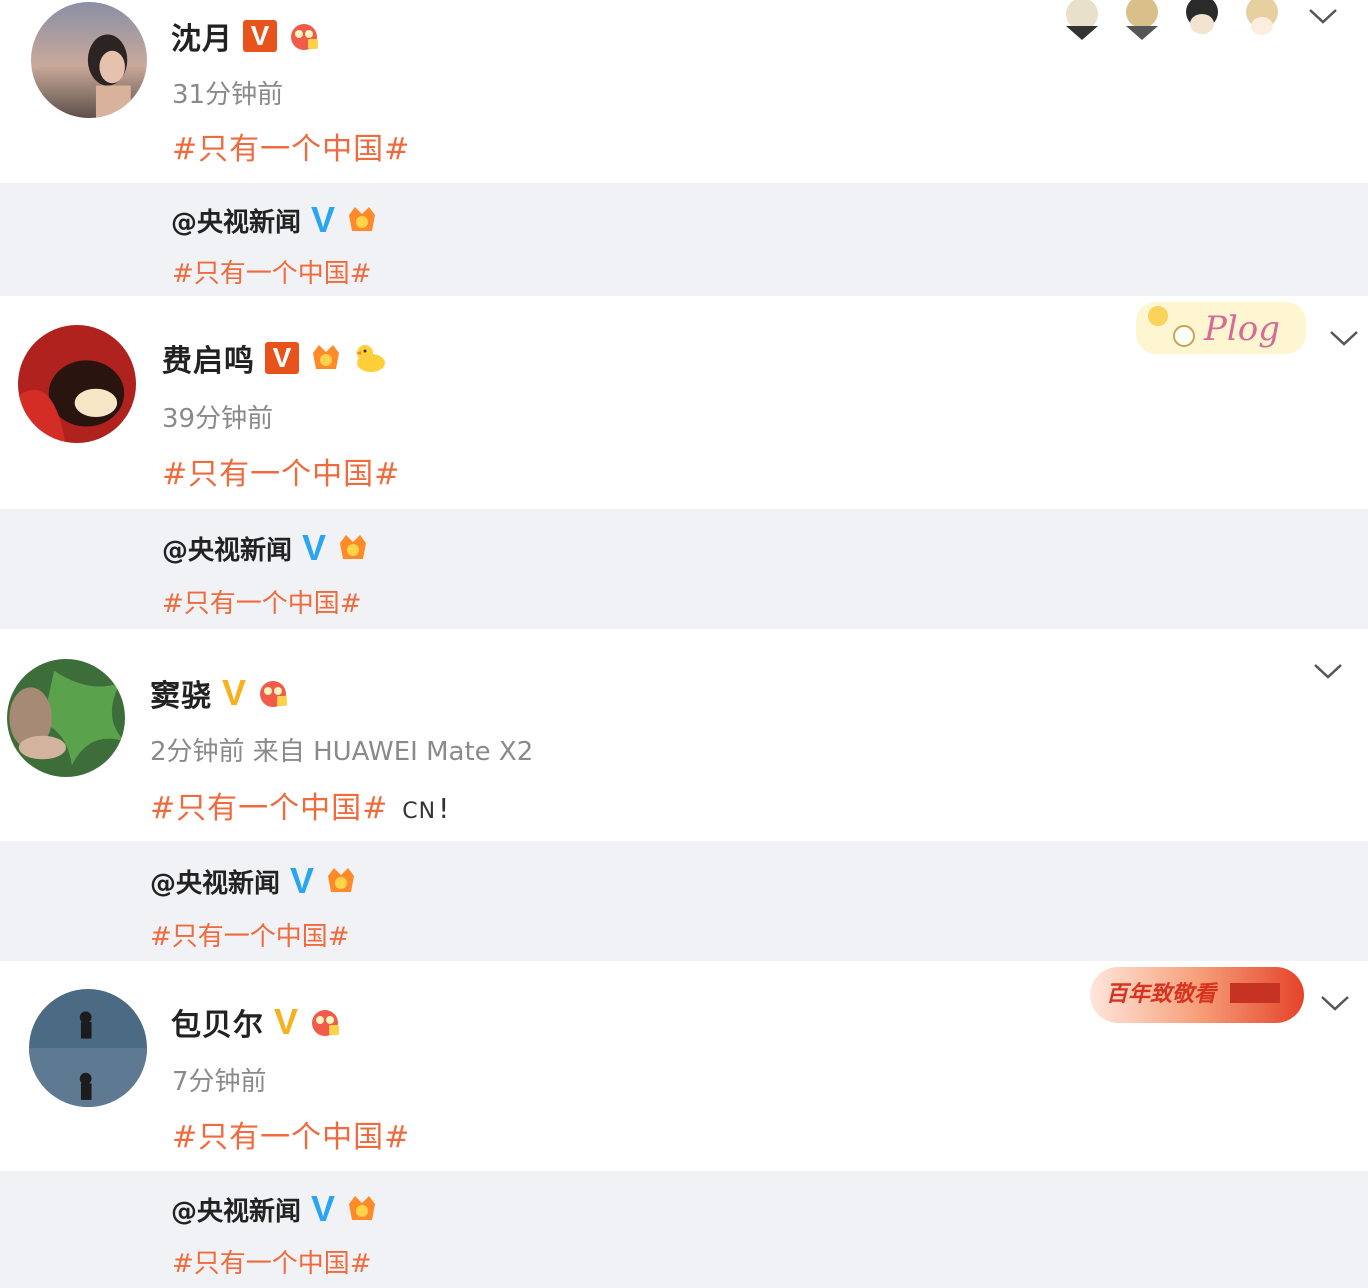  Describe the element at coordinates (1162, 994) in the screenshot. I see `banner-text: 百年致敬看` at that location.